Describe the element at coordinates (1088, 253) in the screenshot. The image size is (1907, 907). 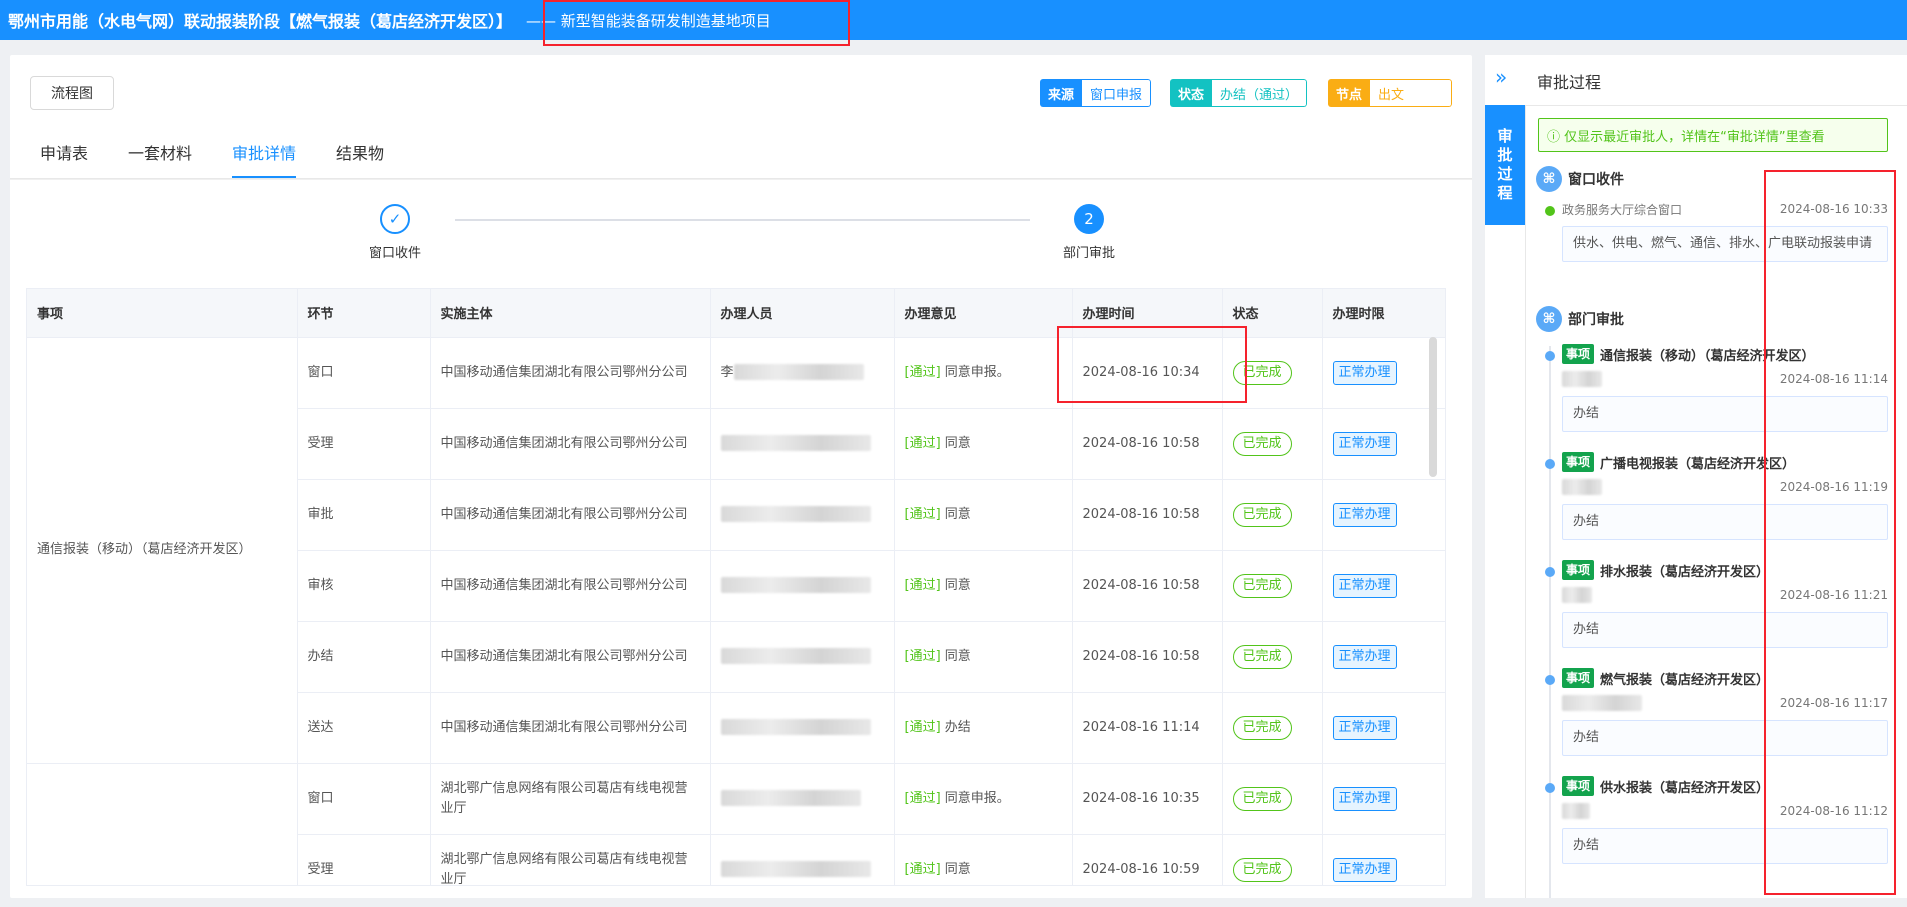
I see `step-department-label: 部门审批` at that location.